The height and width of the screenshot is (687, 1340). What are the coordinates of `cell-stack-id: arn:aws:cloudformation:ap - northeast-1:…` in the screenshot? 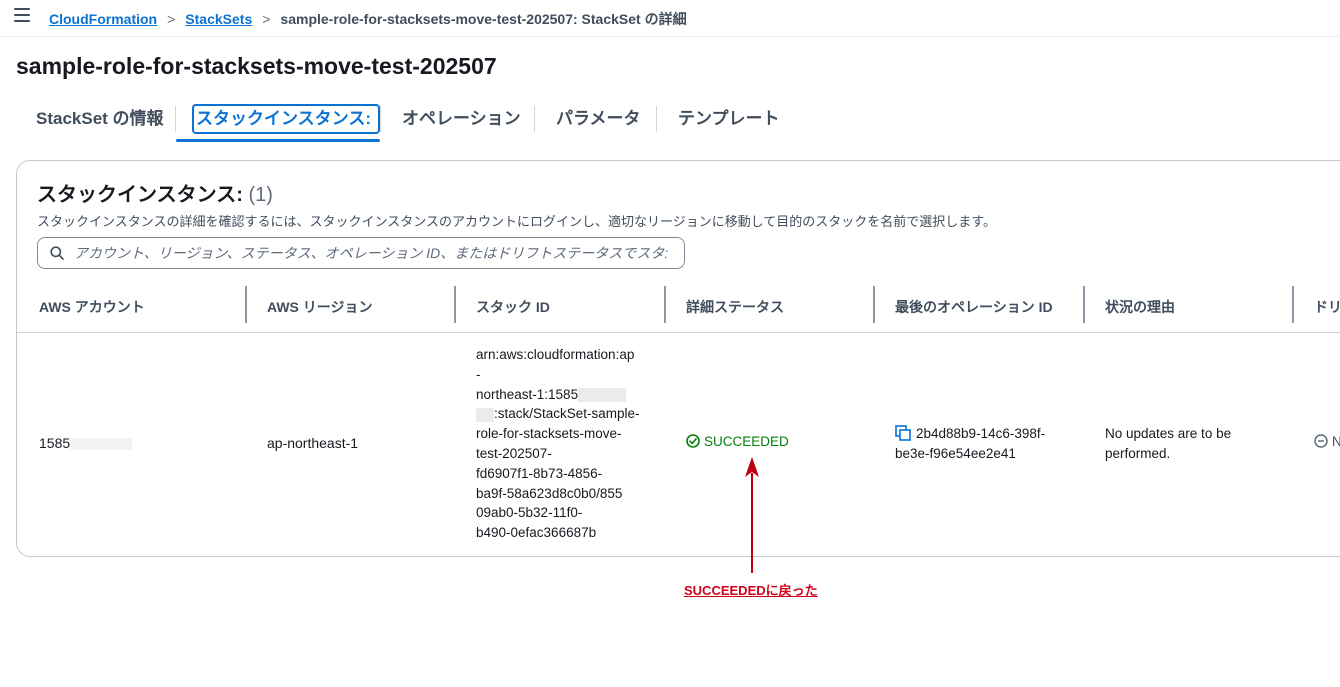 It's located at (567, 444).